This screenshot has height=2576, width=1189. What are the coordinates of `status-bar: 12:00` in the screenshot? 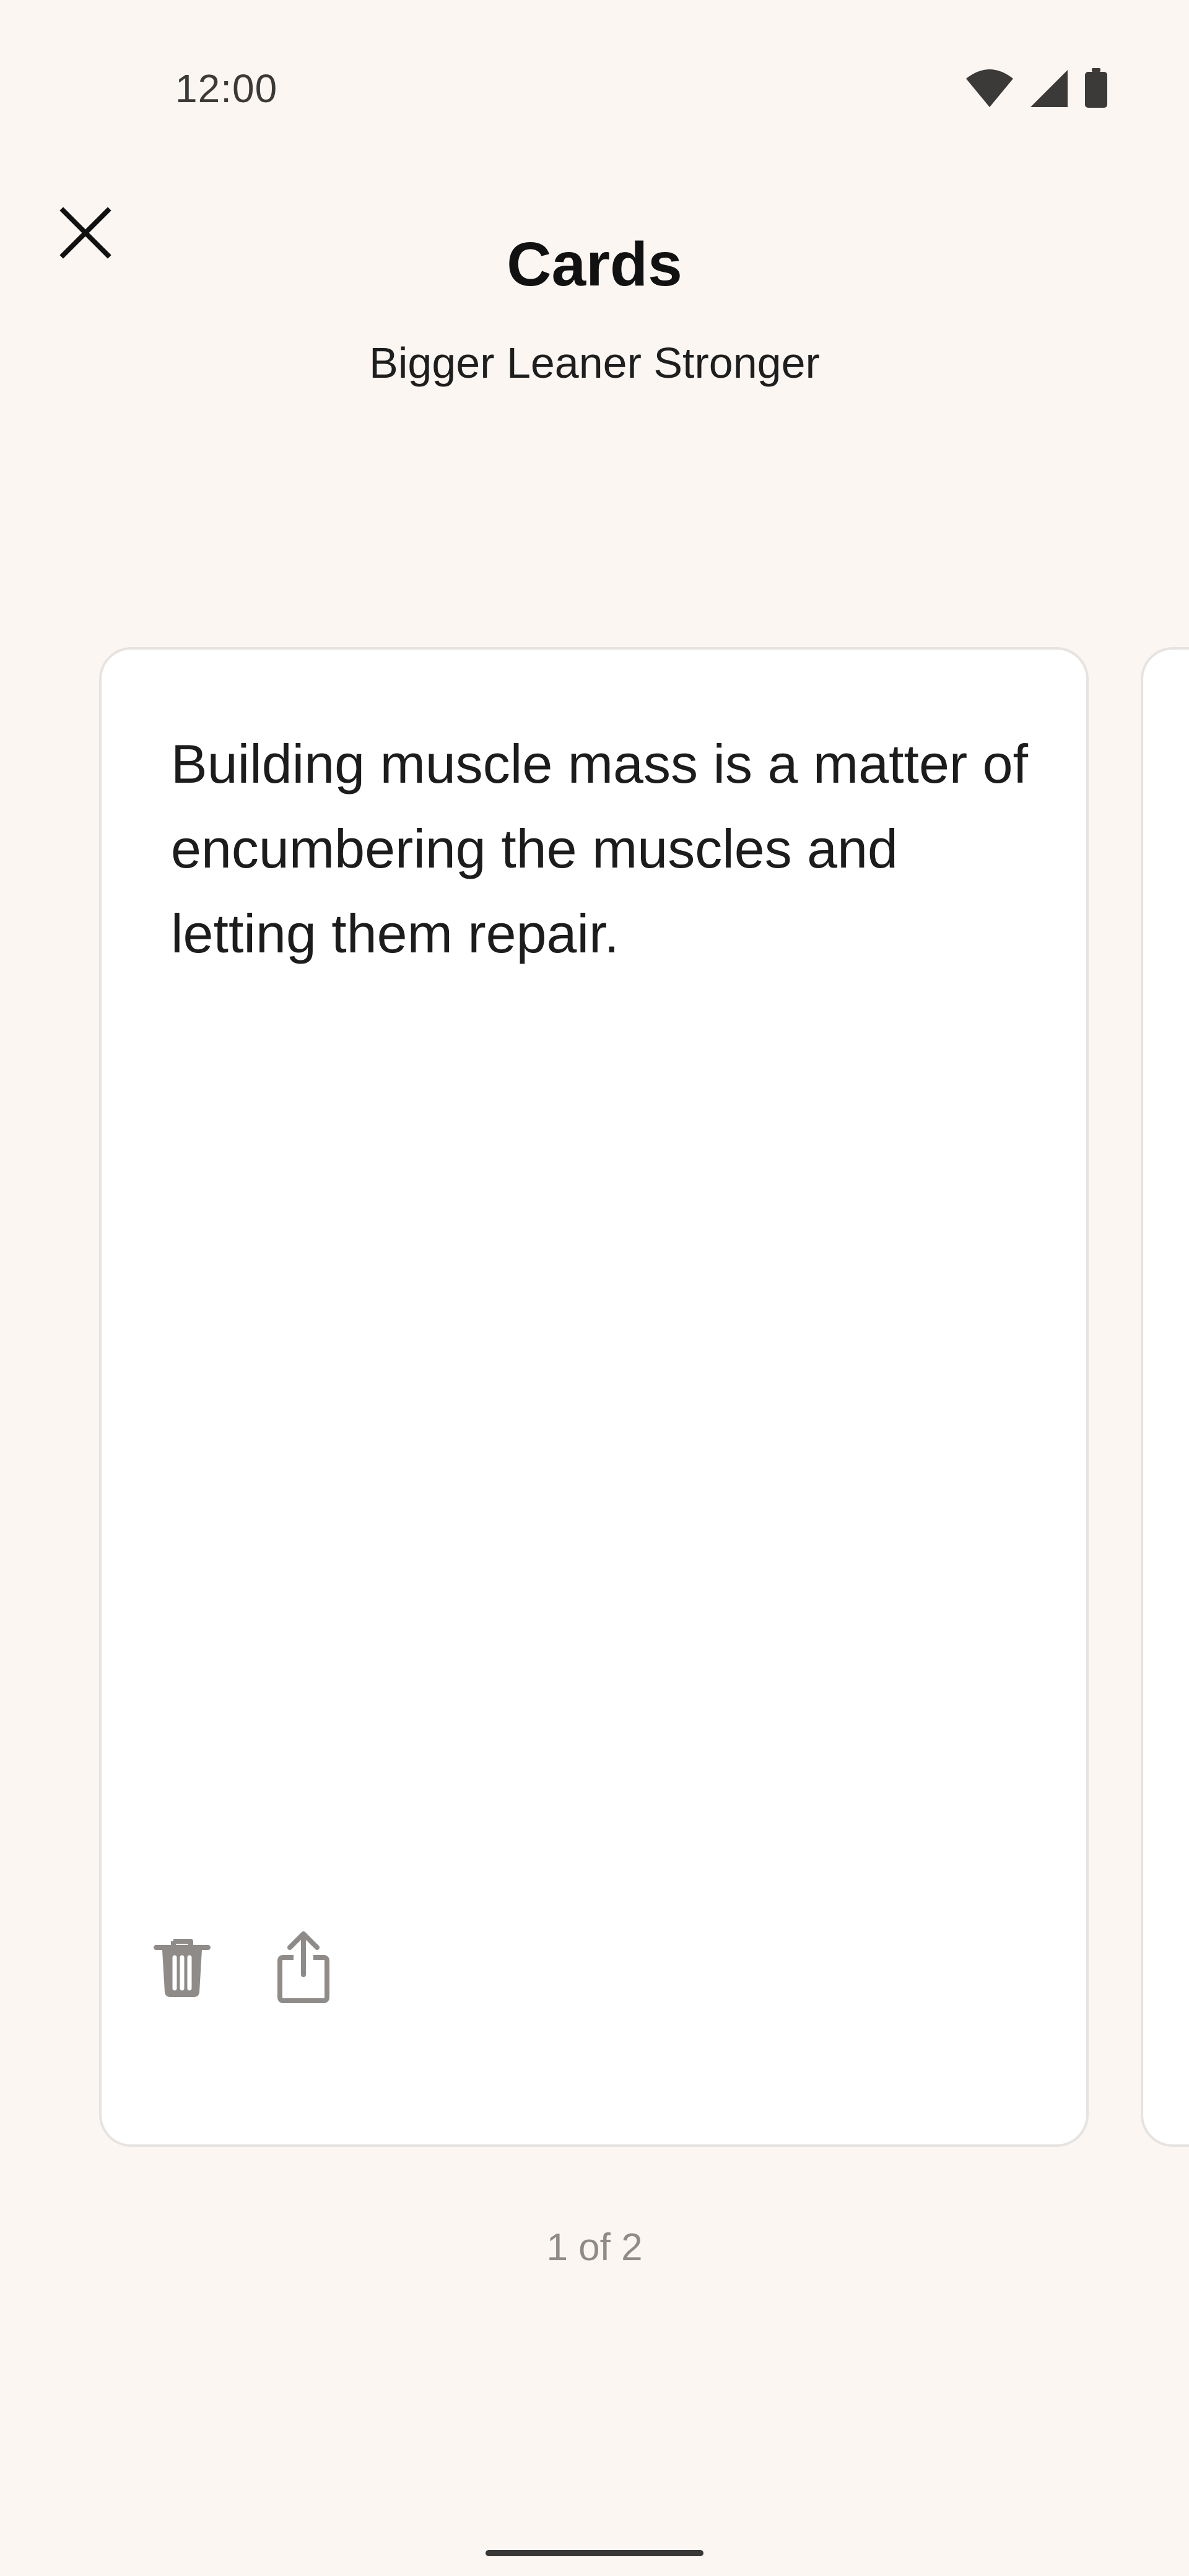 It's located at (594, 90).